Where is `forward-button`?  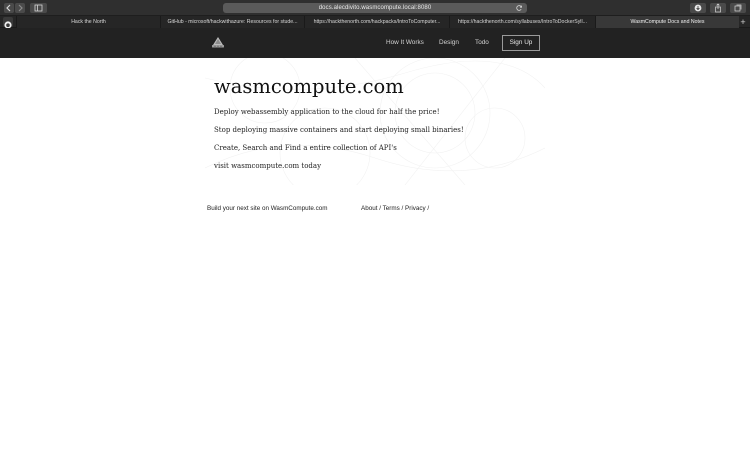
forward-button is located at coordinates (20, 8).